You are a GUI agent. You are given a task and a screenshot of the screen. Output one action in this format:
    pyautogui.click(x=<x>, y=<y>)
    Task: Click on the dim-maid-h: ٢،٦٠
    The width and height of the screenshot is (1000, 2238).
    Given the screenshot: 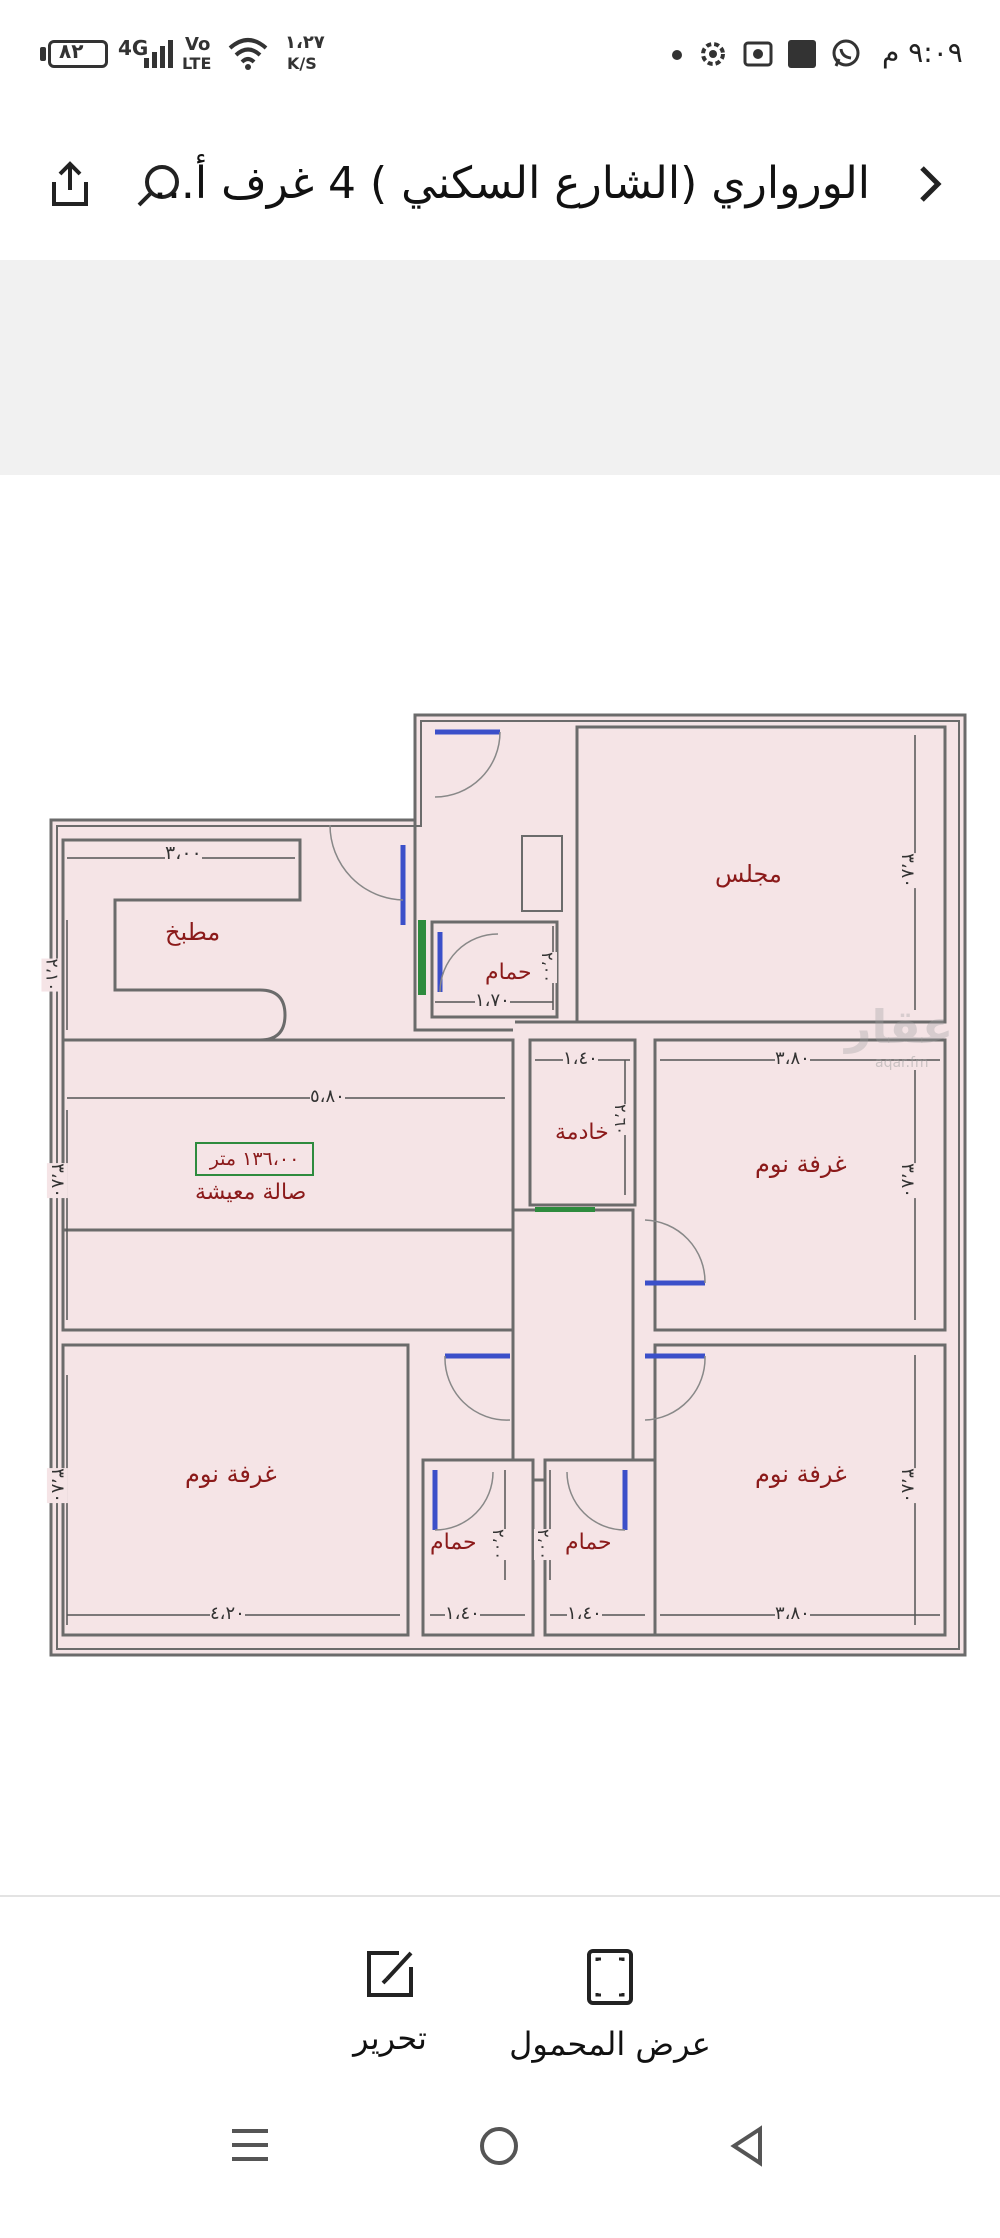 What is the action you would take?
    pyautogui.click(x=620, y=1119)
    